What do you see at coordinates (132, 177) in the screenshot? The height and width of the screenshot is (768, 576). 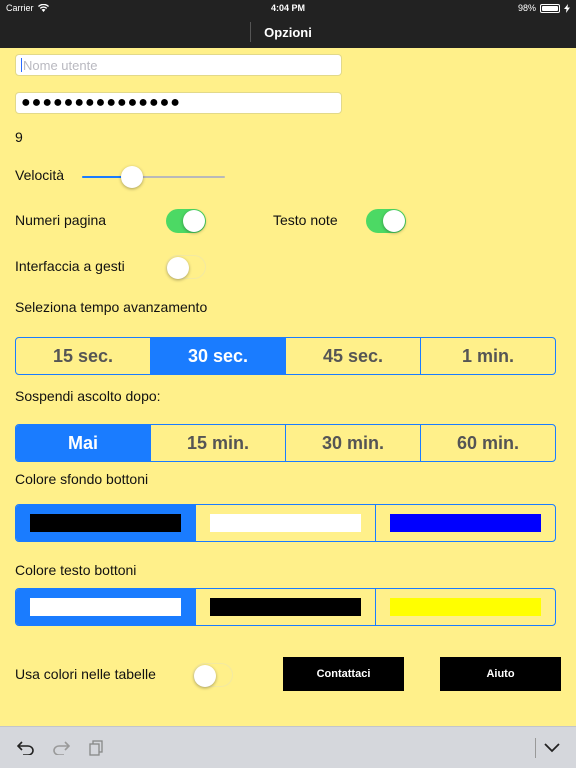 I see `slider-thumb` at bounding box center [132, 177].